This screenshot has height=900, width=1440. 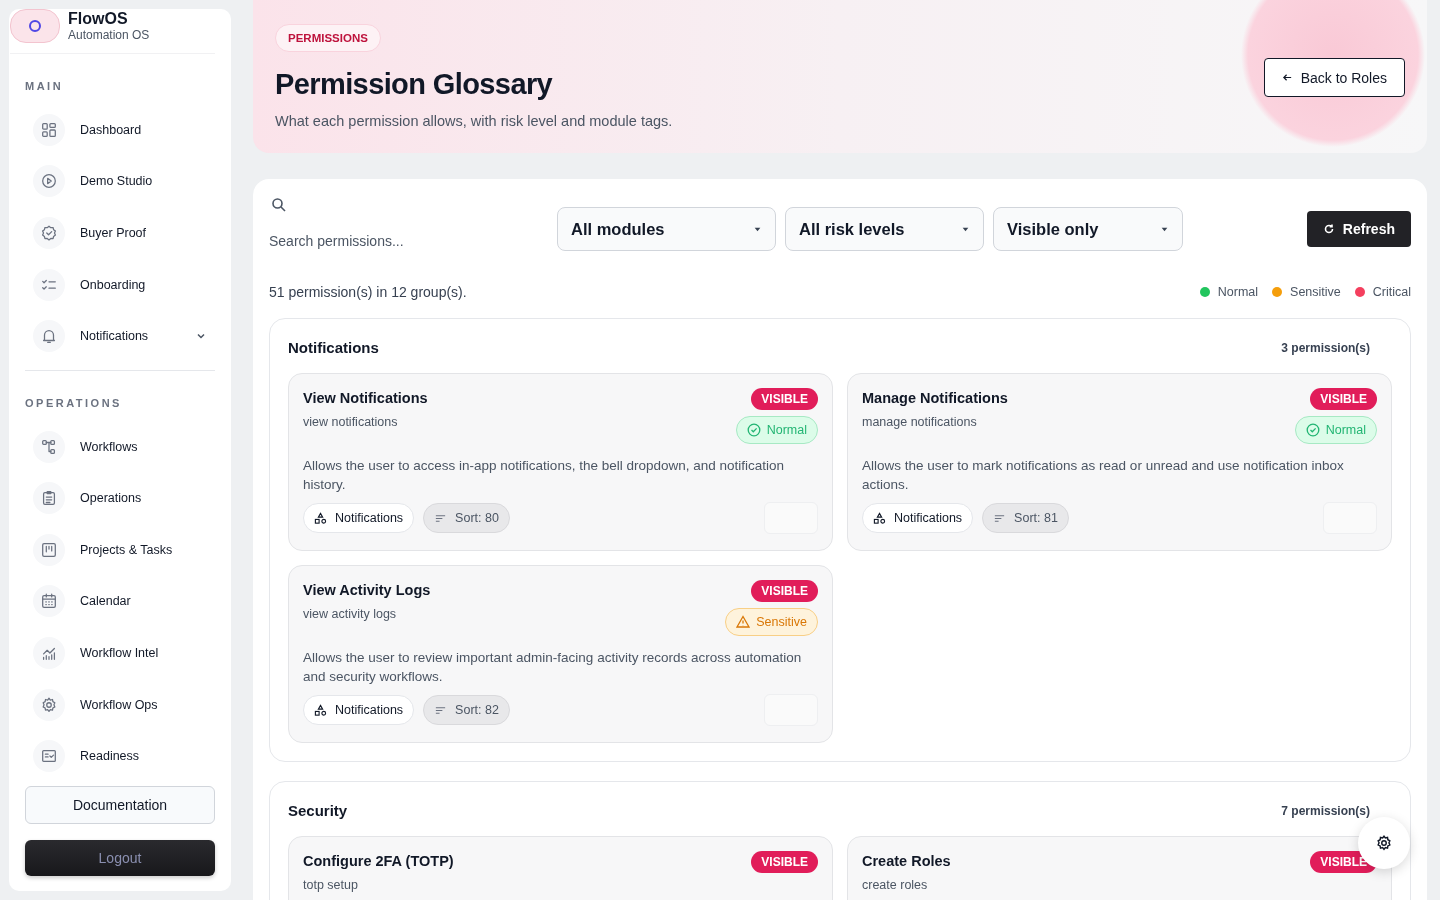 What do you see at coordinates (368, 292) in the screenshot?
I see `results-summary: 51 permission(s) in 12 group(s).` at bounding box center [368, 292].